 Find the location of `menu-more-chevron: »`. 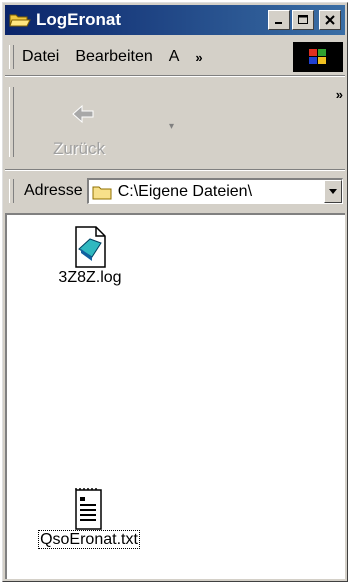

menu-more-chevron: » is located at coordinates (198, 57).